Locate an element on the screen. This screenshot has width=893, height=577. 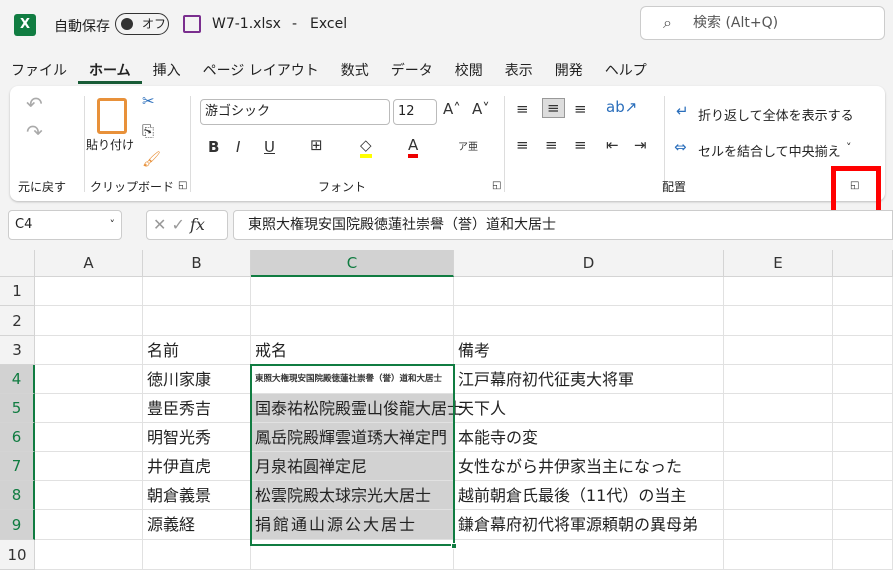
borders-icon: ⊞ is located at coordinates (316, 145).